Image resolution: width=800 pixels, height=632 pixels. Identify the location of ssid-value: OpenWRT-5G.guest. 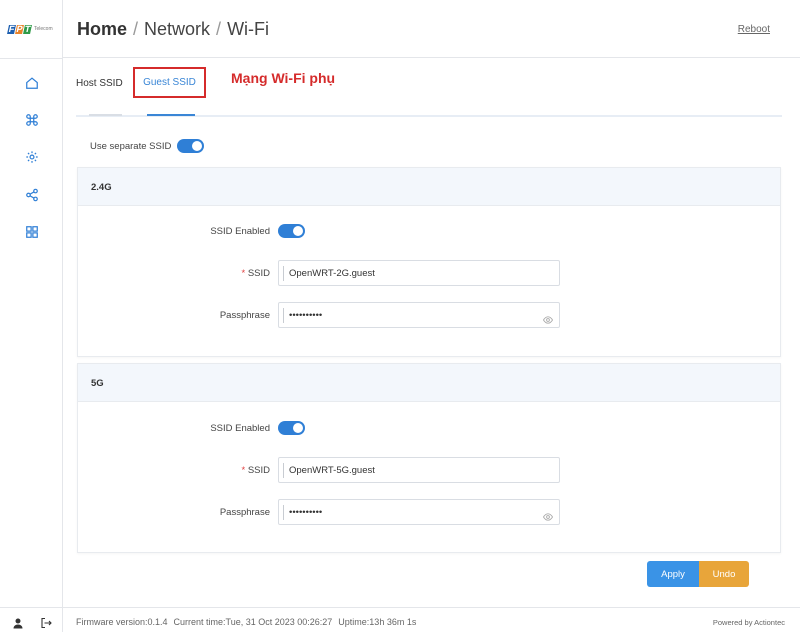
(332, 470).